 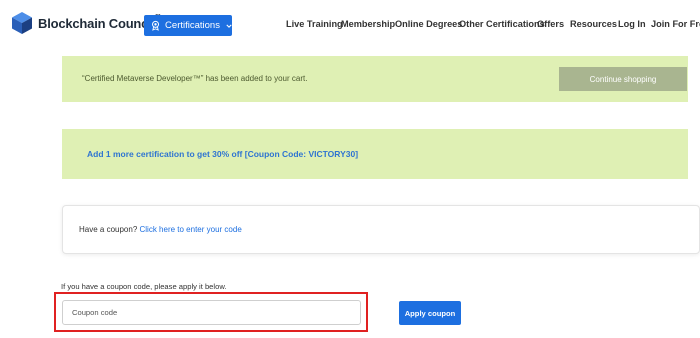 What do you see at coordinates (632, 24) in the screenshot?
I see `nav-log-in: Log In` at bounding box center [632, 24].